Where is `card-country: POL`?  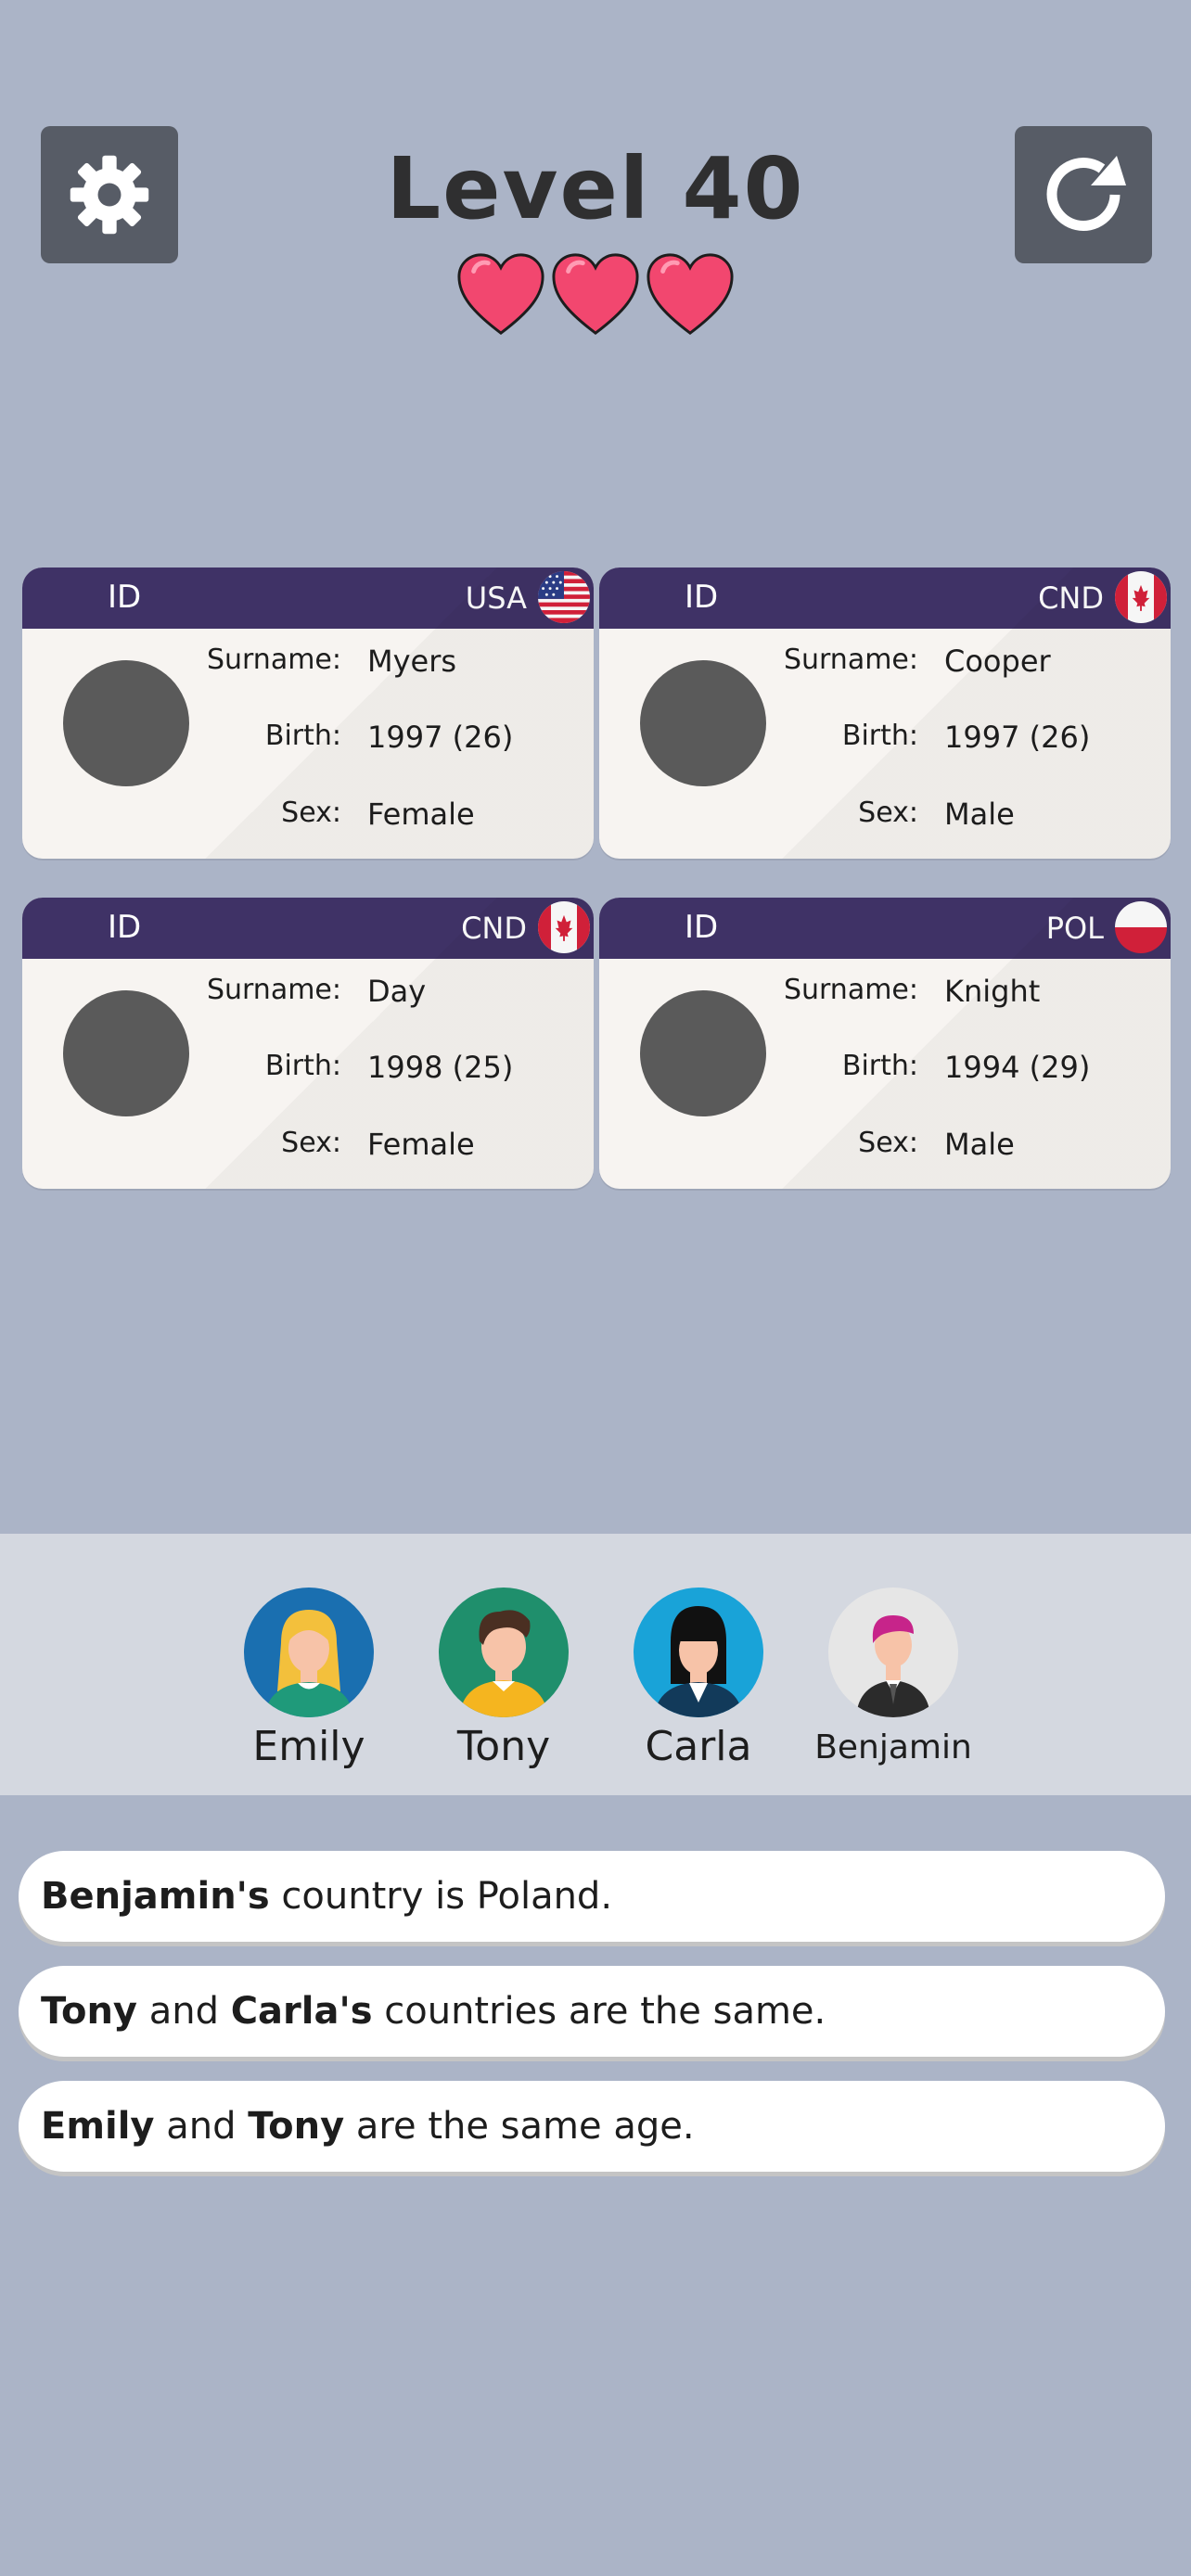
card-country: POL is located at coordinates (1074, 928).